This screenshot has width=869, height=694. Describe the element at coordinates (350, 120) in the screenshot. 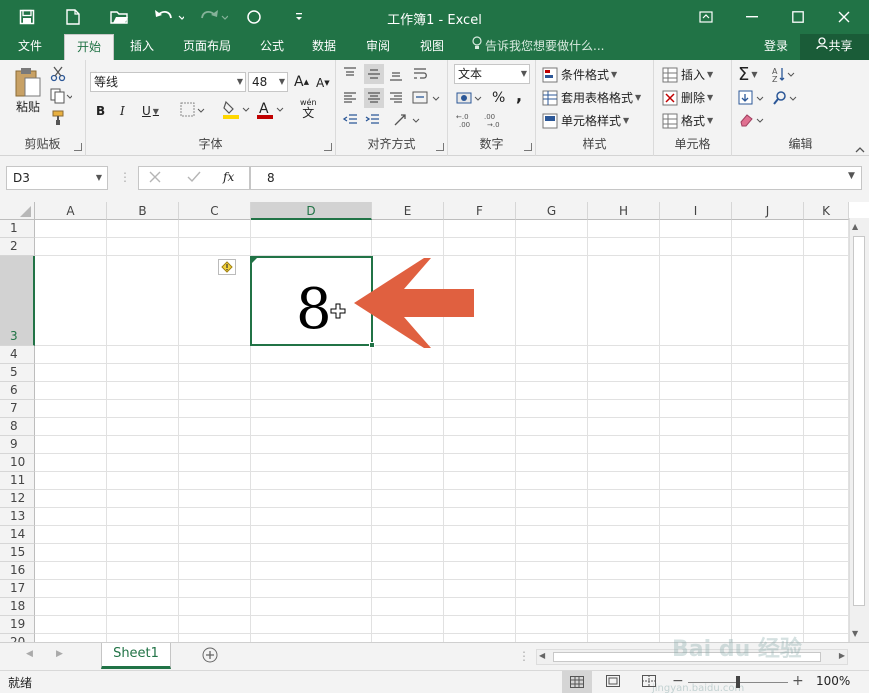

I see `decrease-indent-icon` at that location.